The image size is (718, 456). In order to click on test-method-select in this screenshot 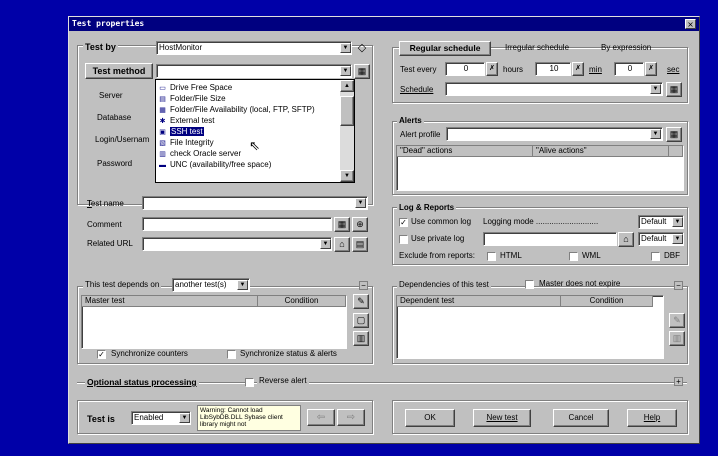, I will do `click(254, 71)`.